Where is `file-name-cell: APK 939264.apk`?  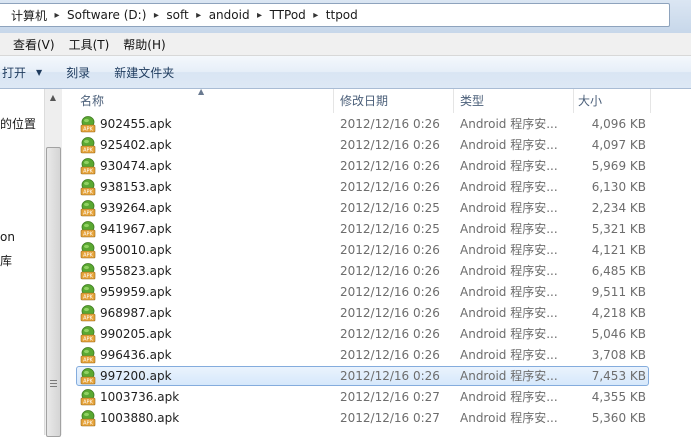
file-name-cell: APK 939264.apk is located at coordinates (198, 208).